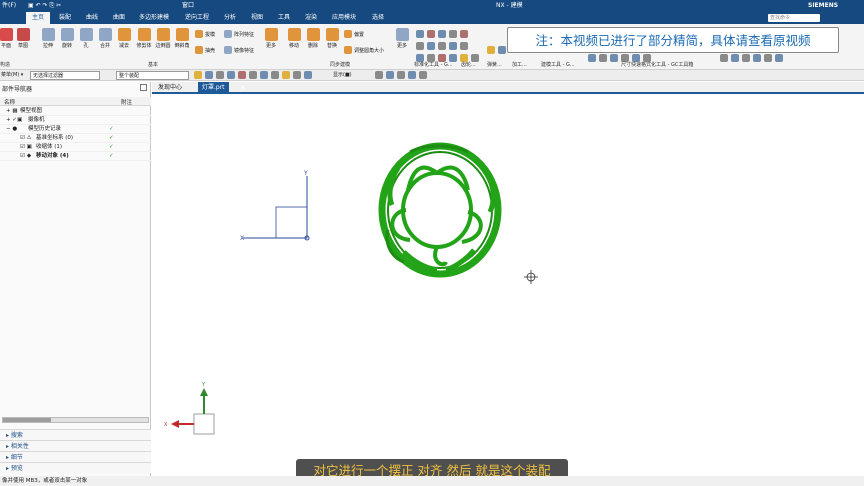 The height and width of the screenshot is (486, 864). What do you see at coordinates (197, 18) in the screenshot?
I see `tab-reverse-engineering: 逆向工程` at bounding box center [197, 18].